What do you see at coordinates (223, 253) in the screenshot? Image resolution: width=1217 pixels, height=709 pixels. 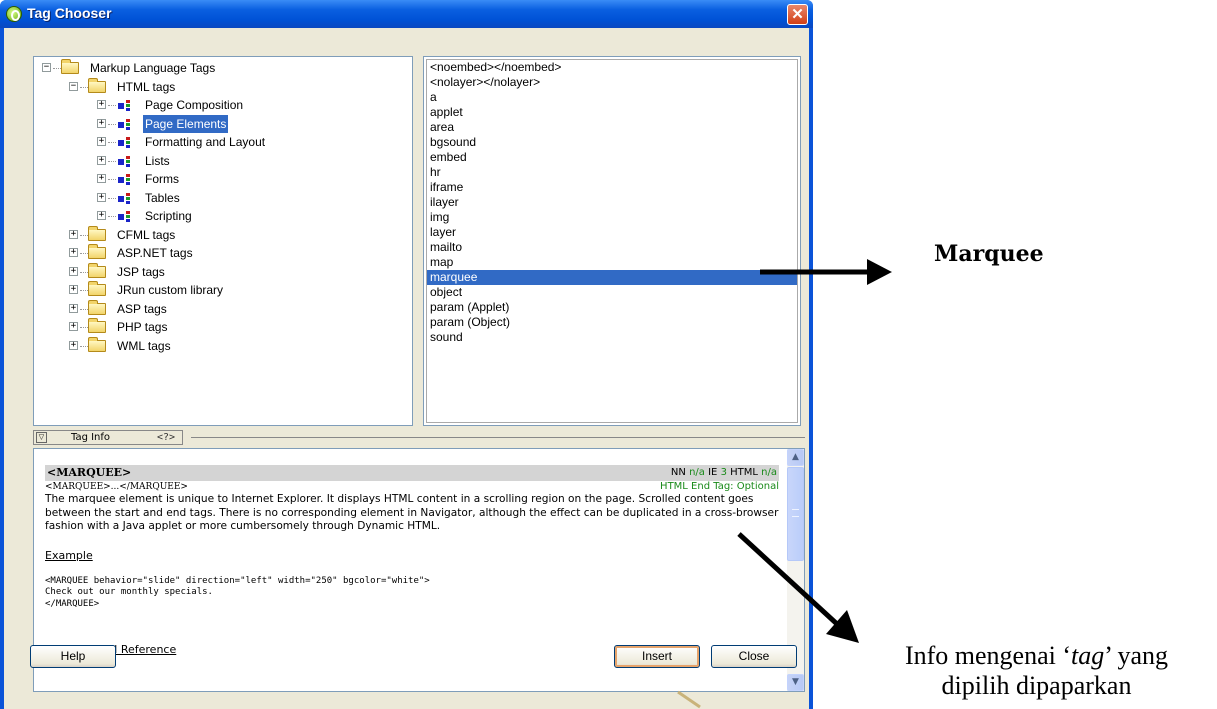 I see `tree-node: + ASP.NET tags` at bounding box center [223, 253].